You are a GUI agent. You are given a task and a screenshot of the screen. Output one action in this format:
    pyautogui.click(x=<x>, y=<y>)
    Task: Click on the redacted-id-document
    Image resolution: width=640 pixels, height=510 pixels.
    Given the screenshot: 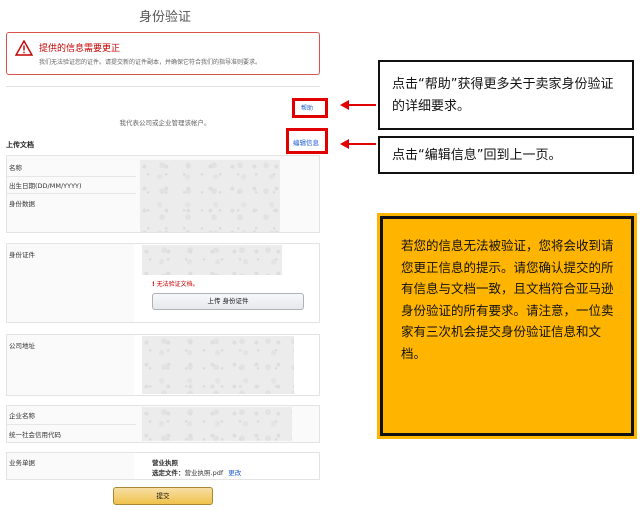 What is the action you would take?
    pyautogui.click(x=212, y=260)
    